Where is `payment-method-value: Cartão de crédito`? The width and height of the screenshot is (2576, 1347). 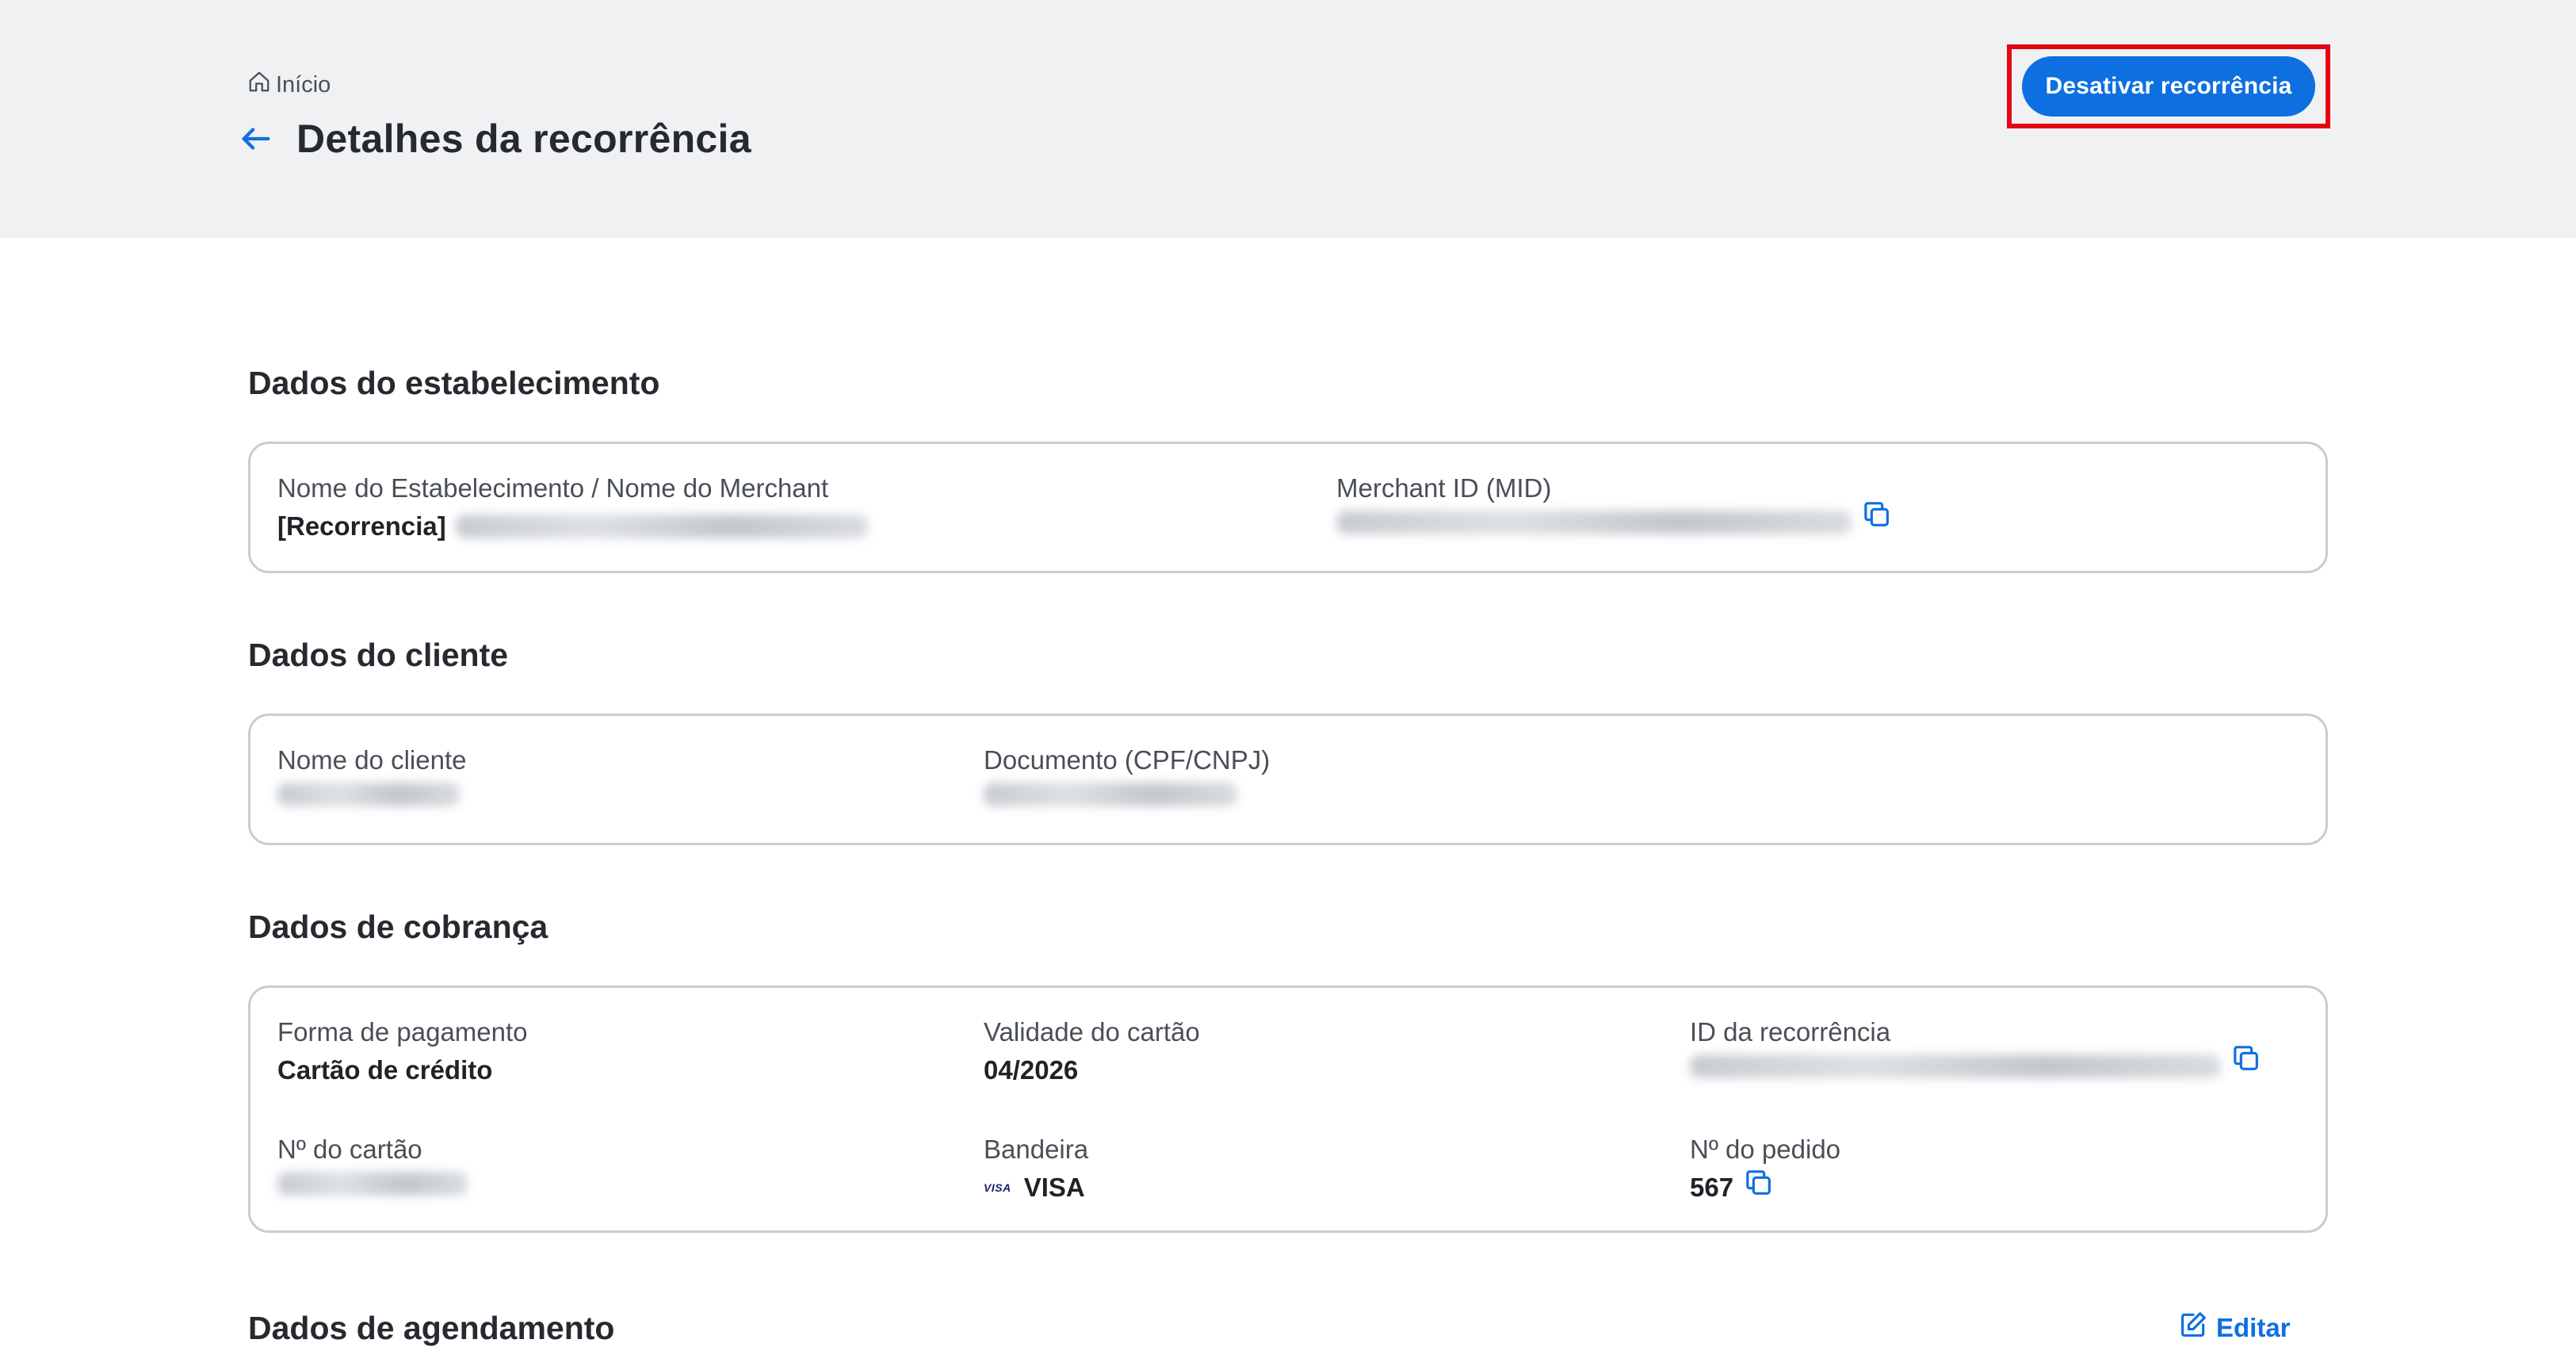
payment-method-value: Cartão de crédito is located at coordinates (385, 1070).